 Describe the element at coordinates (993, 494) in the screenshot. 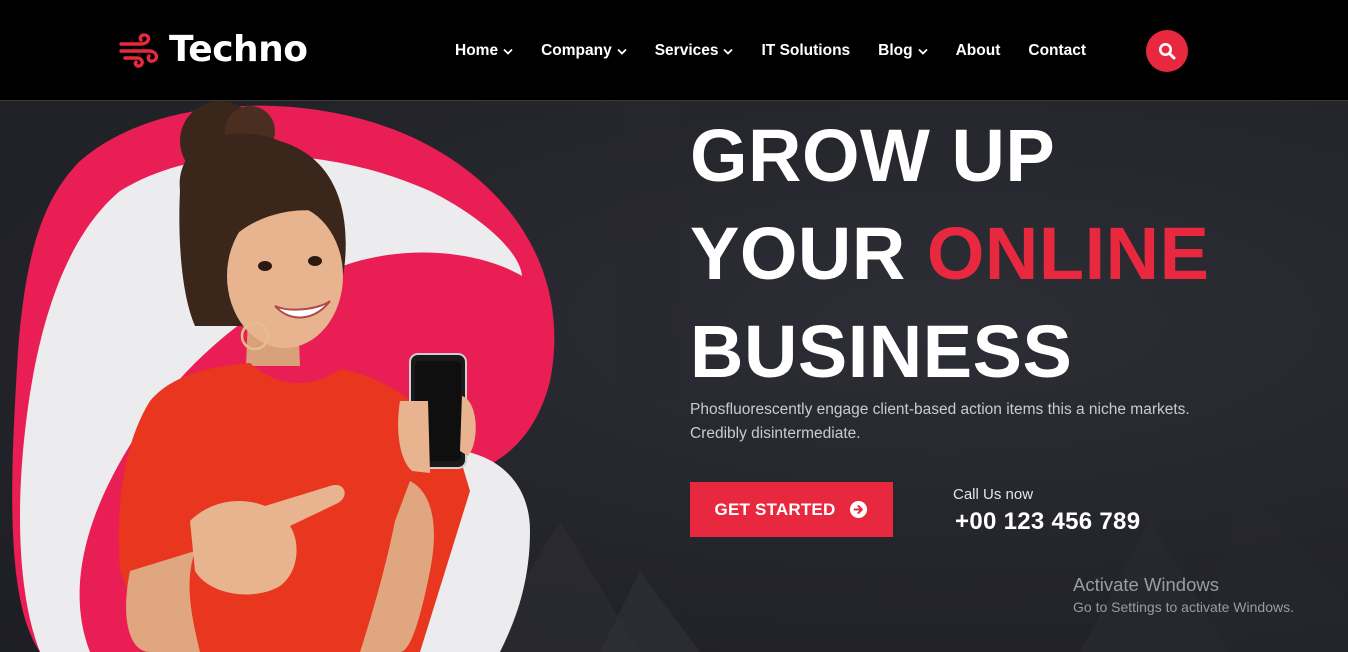

I see `call-label: Call Us now` at that location.